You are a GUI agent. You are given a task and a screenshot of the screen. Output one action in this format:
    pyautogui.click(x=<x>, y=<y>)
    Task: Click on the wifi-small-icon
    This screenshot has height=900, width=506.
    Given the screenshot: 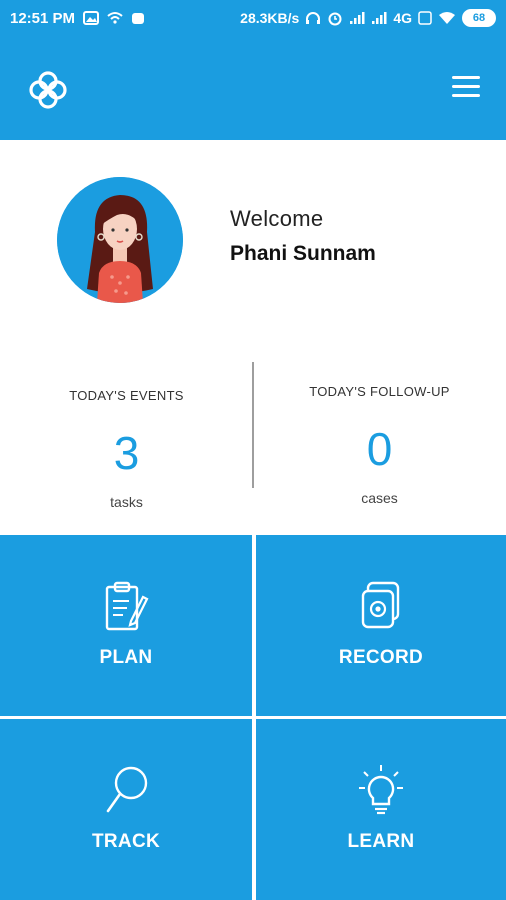 What is the action you would take?
    pyautogui.click(x=115, y=18)
    